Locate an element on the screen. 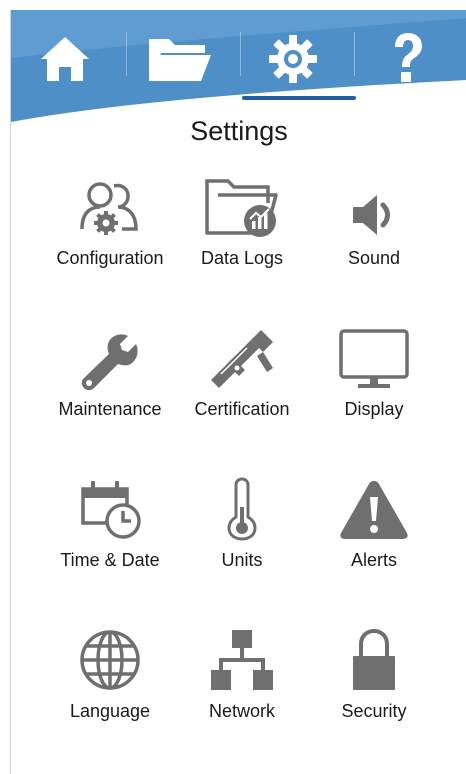 Image resolution: width=466 pixels, height=774 pixels. globe-icon is located at coordinates (110, 660).